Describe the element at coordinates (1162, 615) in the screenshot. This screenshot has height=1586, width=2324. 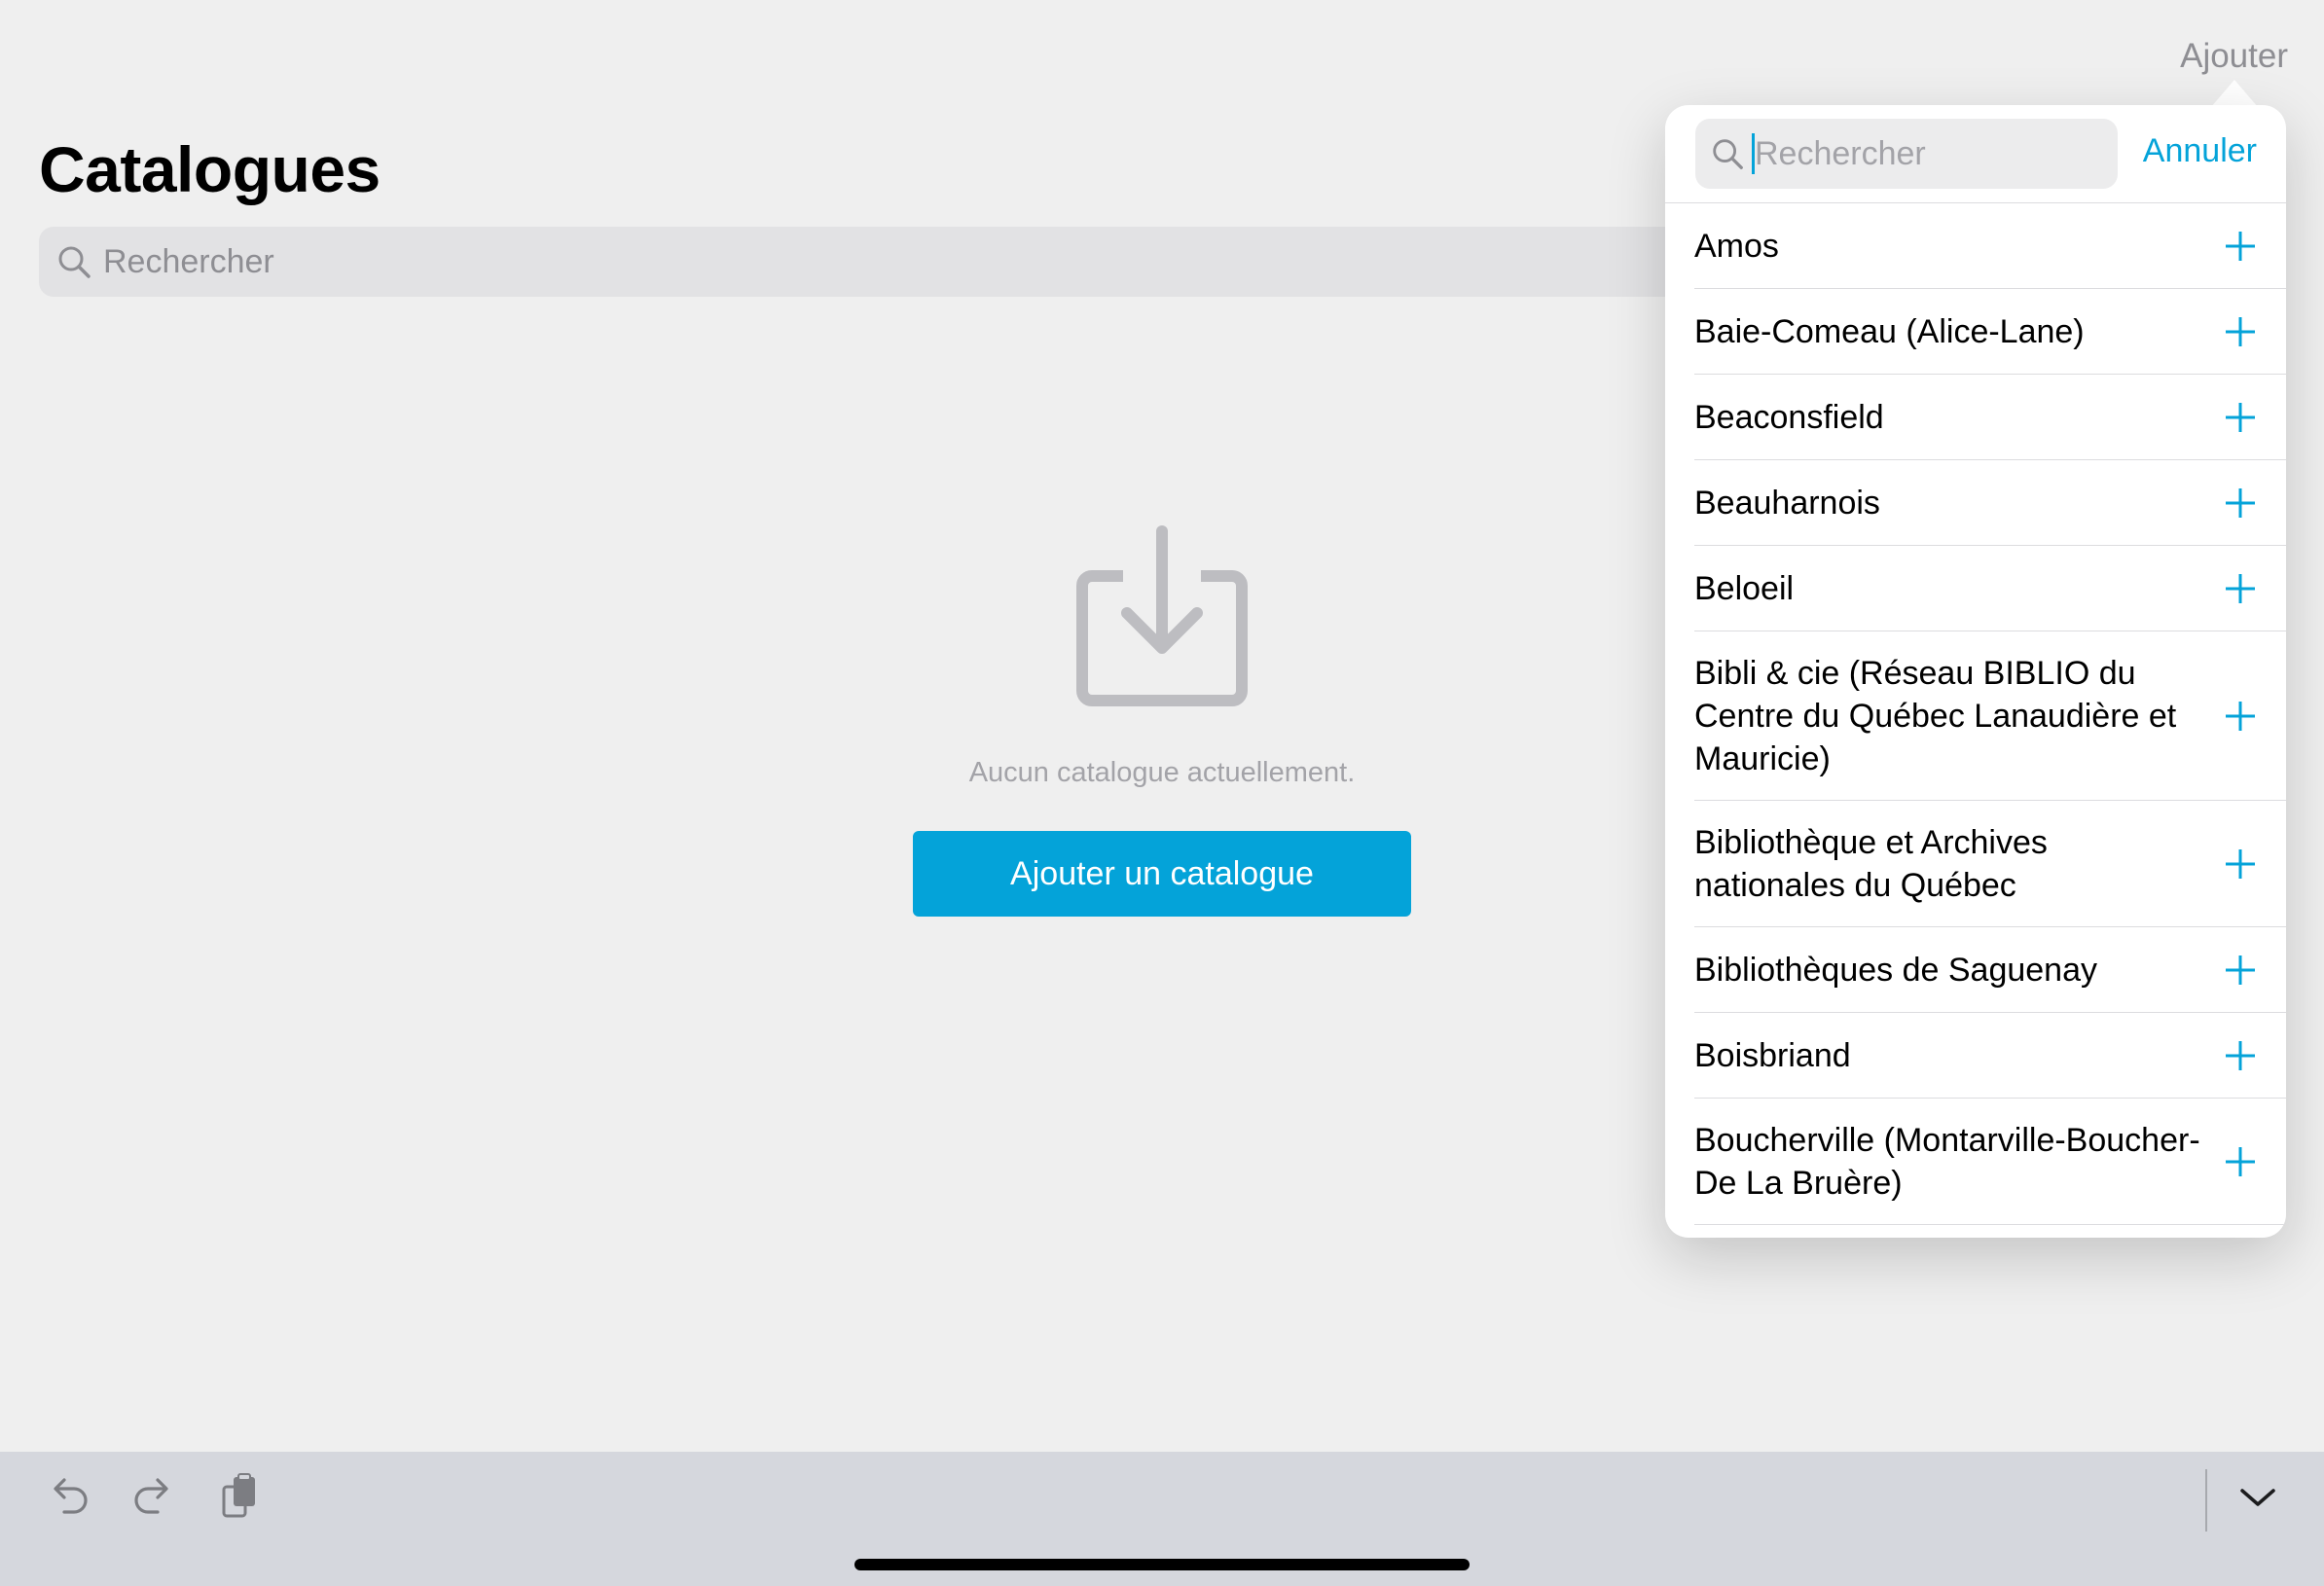
I see `download-tray-icon` at that location.